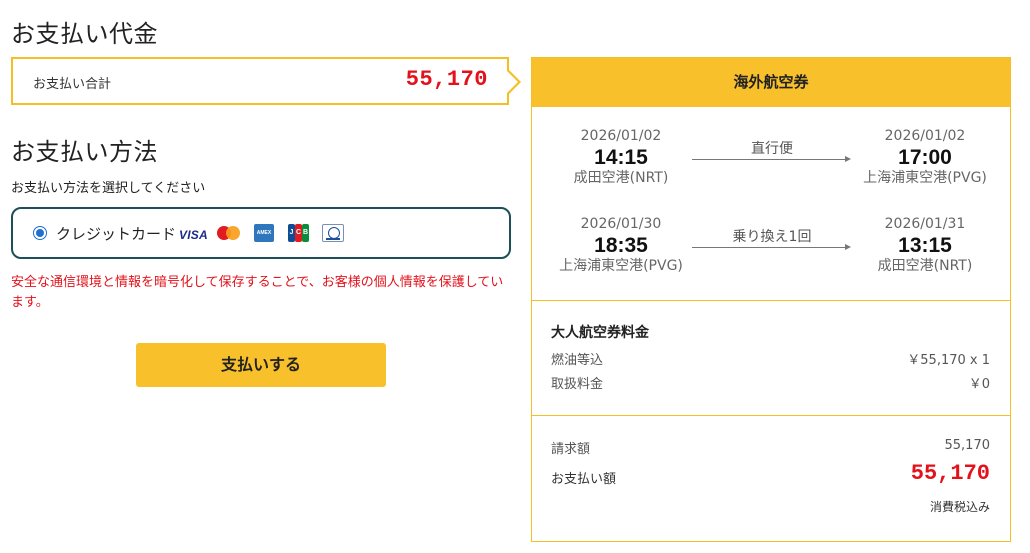 The image size is (1030, 553). Describe the element at coordinates (600, 333) in the screenshot. I see `fare-title: 大人航空券料金` at that location.